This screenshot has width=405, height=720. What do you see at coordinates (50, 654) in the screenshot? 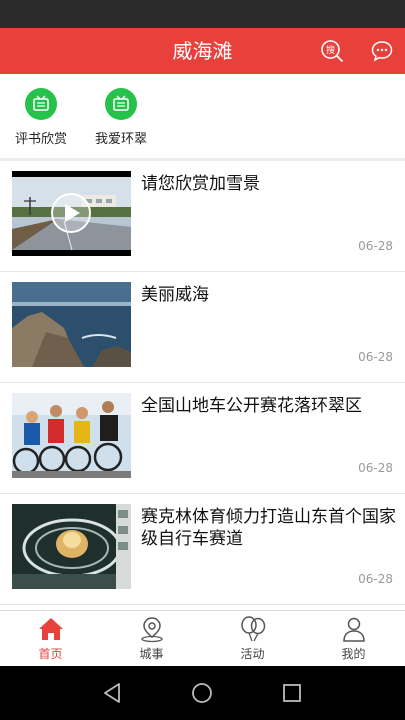
I see `tab-label: 首页` at bounding box center [50, 654].